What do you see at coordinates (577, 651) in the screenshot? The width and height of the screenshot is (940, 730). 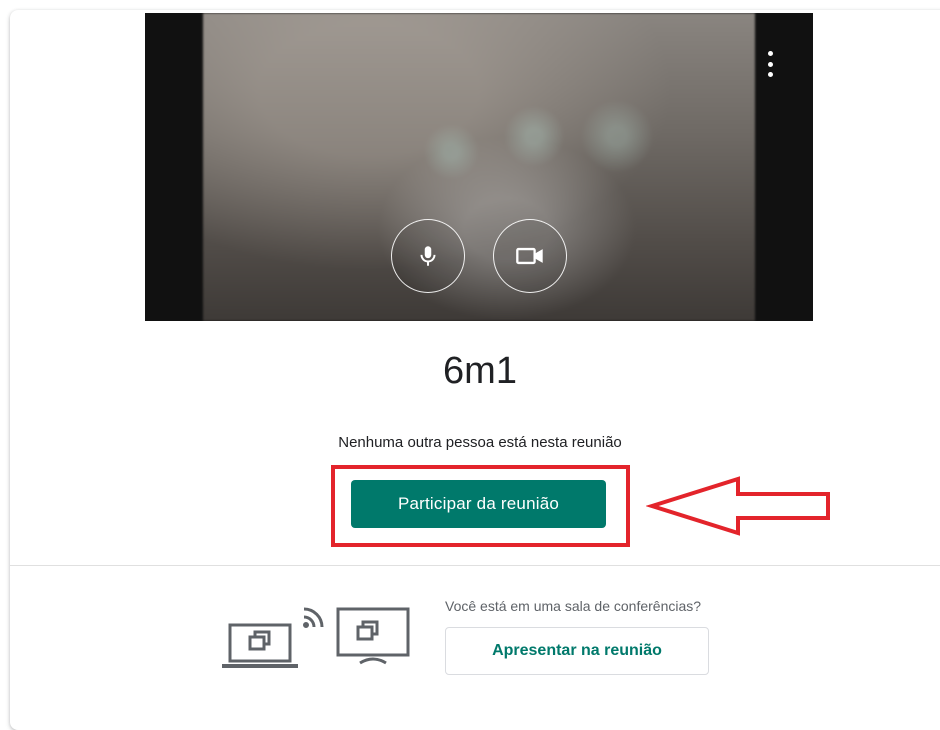 I see `present-to-meeting-button: Apresentar na reunião` at bounding box center [577, 651].